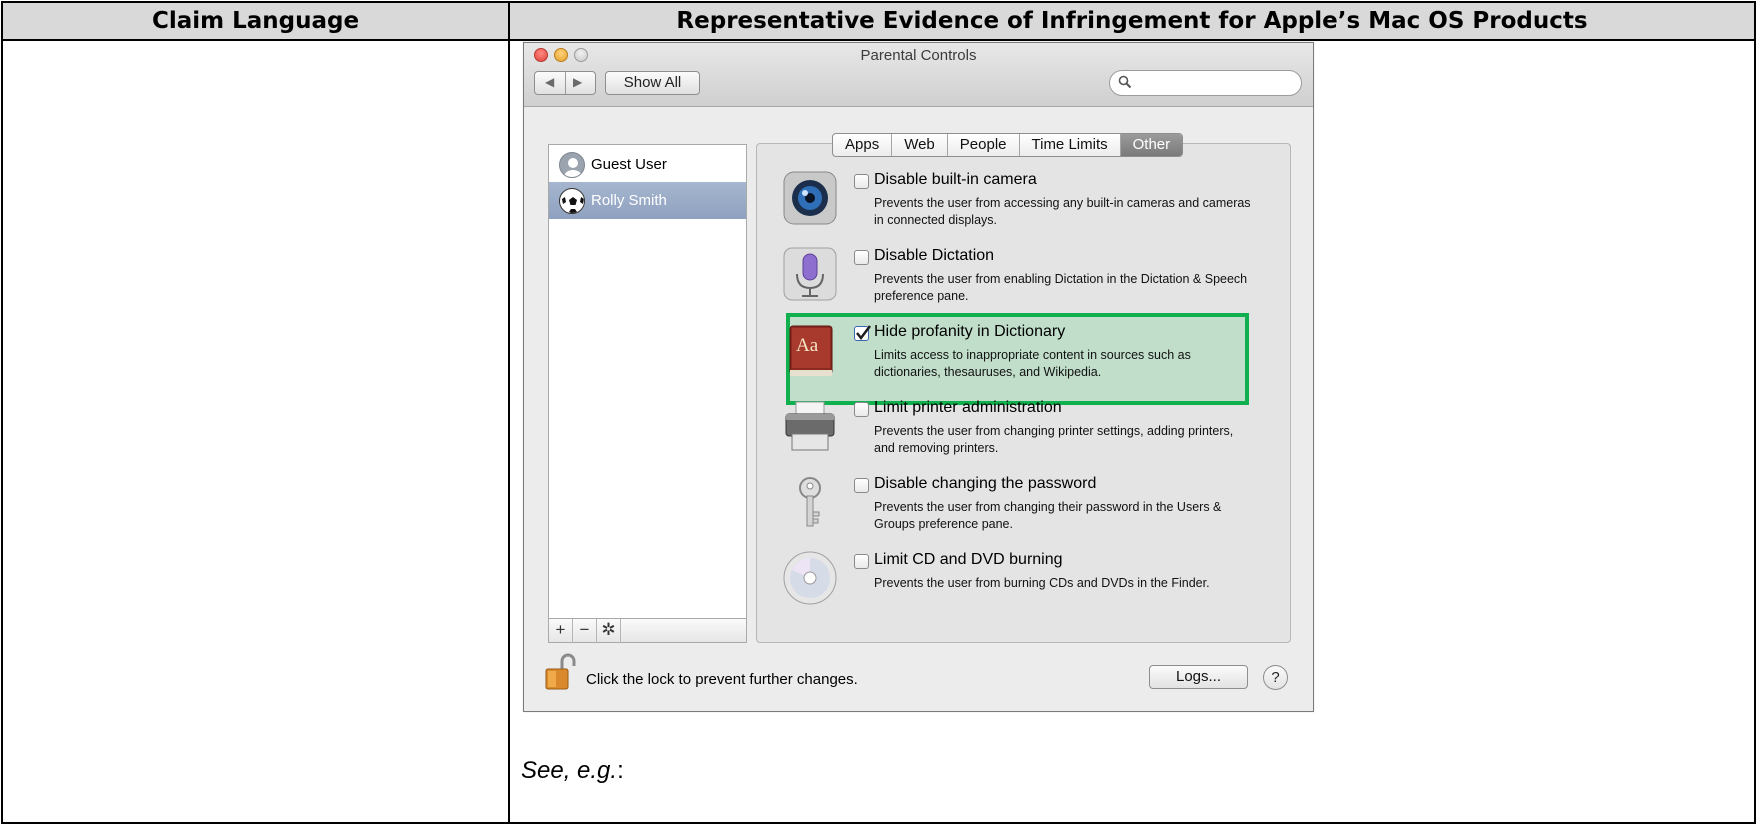 The height and width of the screenshot is (825, 1757). Describe the element at coordinates (549, 82) in the screenshot. I see `back-arrow-icon: ◀` at that location.